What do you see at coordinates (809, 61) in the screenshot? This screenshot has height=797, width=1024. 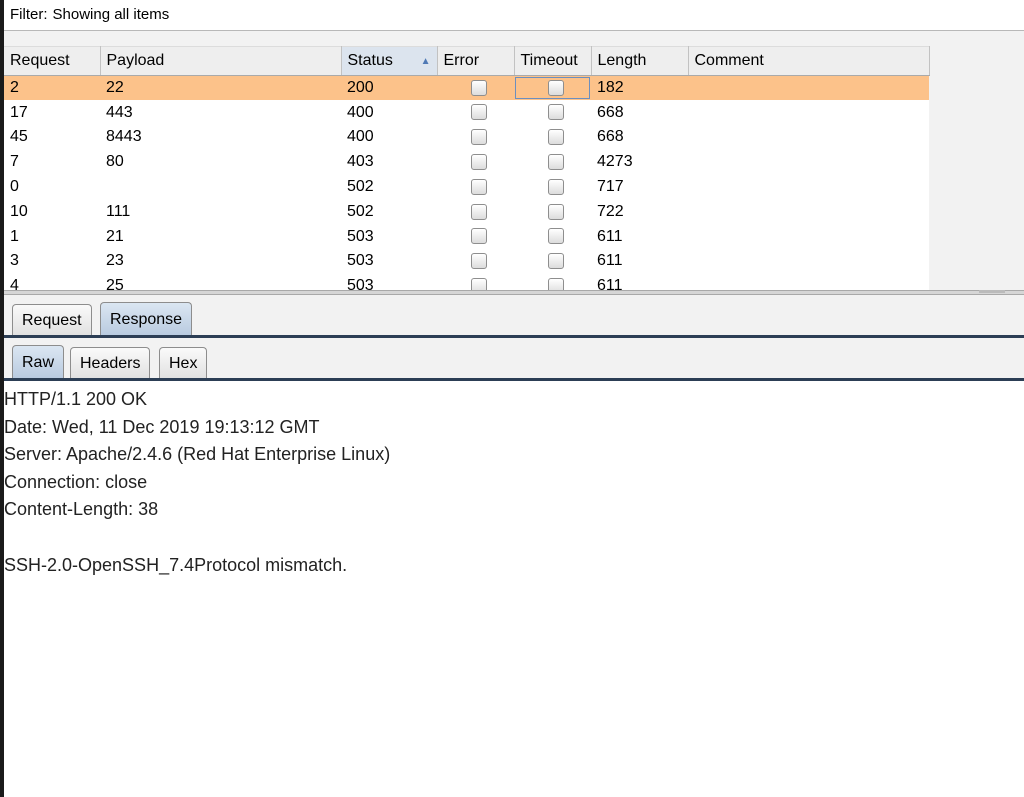 I see `column-header-comment: Comment` at bounding box center [809, 61].